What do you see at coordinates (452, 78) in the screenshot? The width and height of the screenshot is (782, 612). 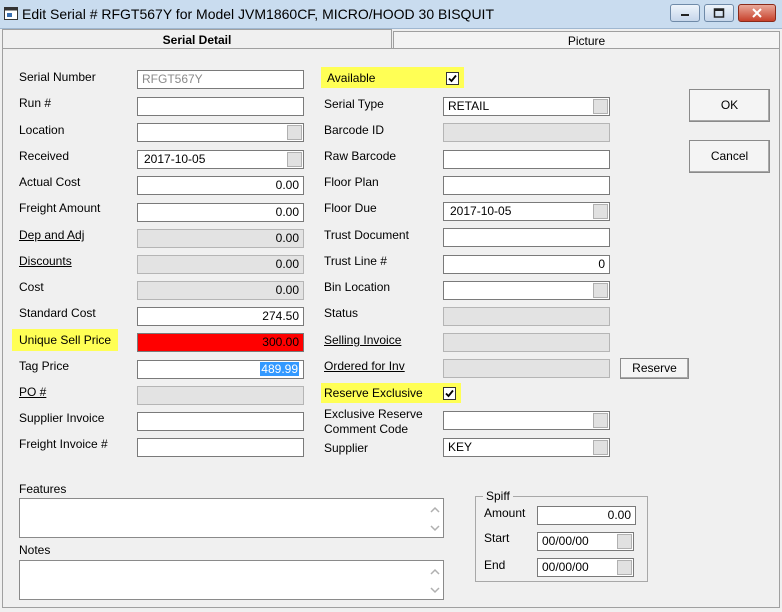 I see `available-checkbox` at bounding box center [452, 78].